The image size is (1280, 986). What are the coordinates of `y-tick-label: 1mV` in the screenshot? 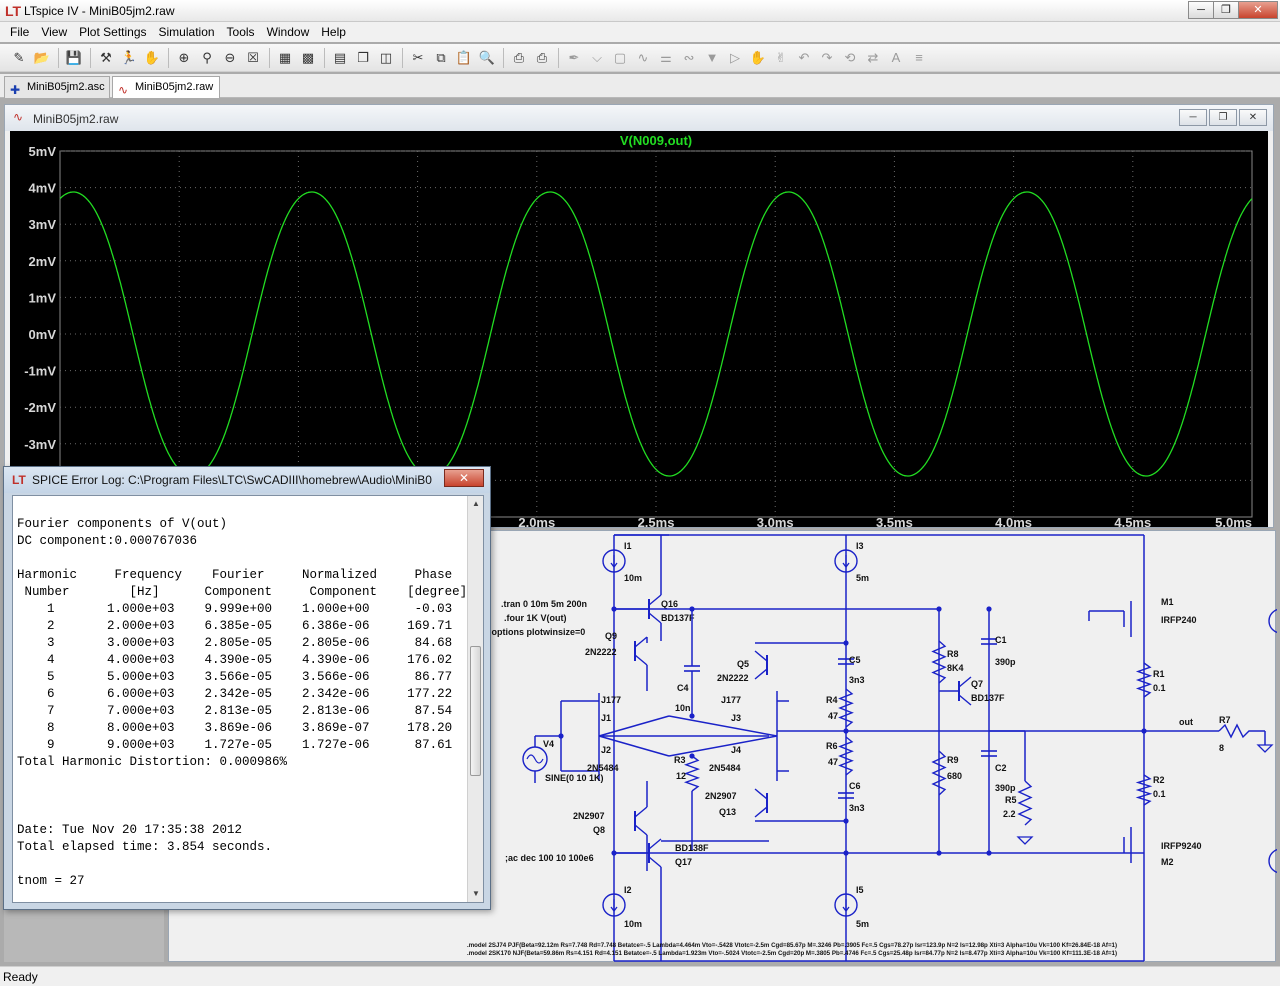 It's located at (43, 297).